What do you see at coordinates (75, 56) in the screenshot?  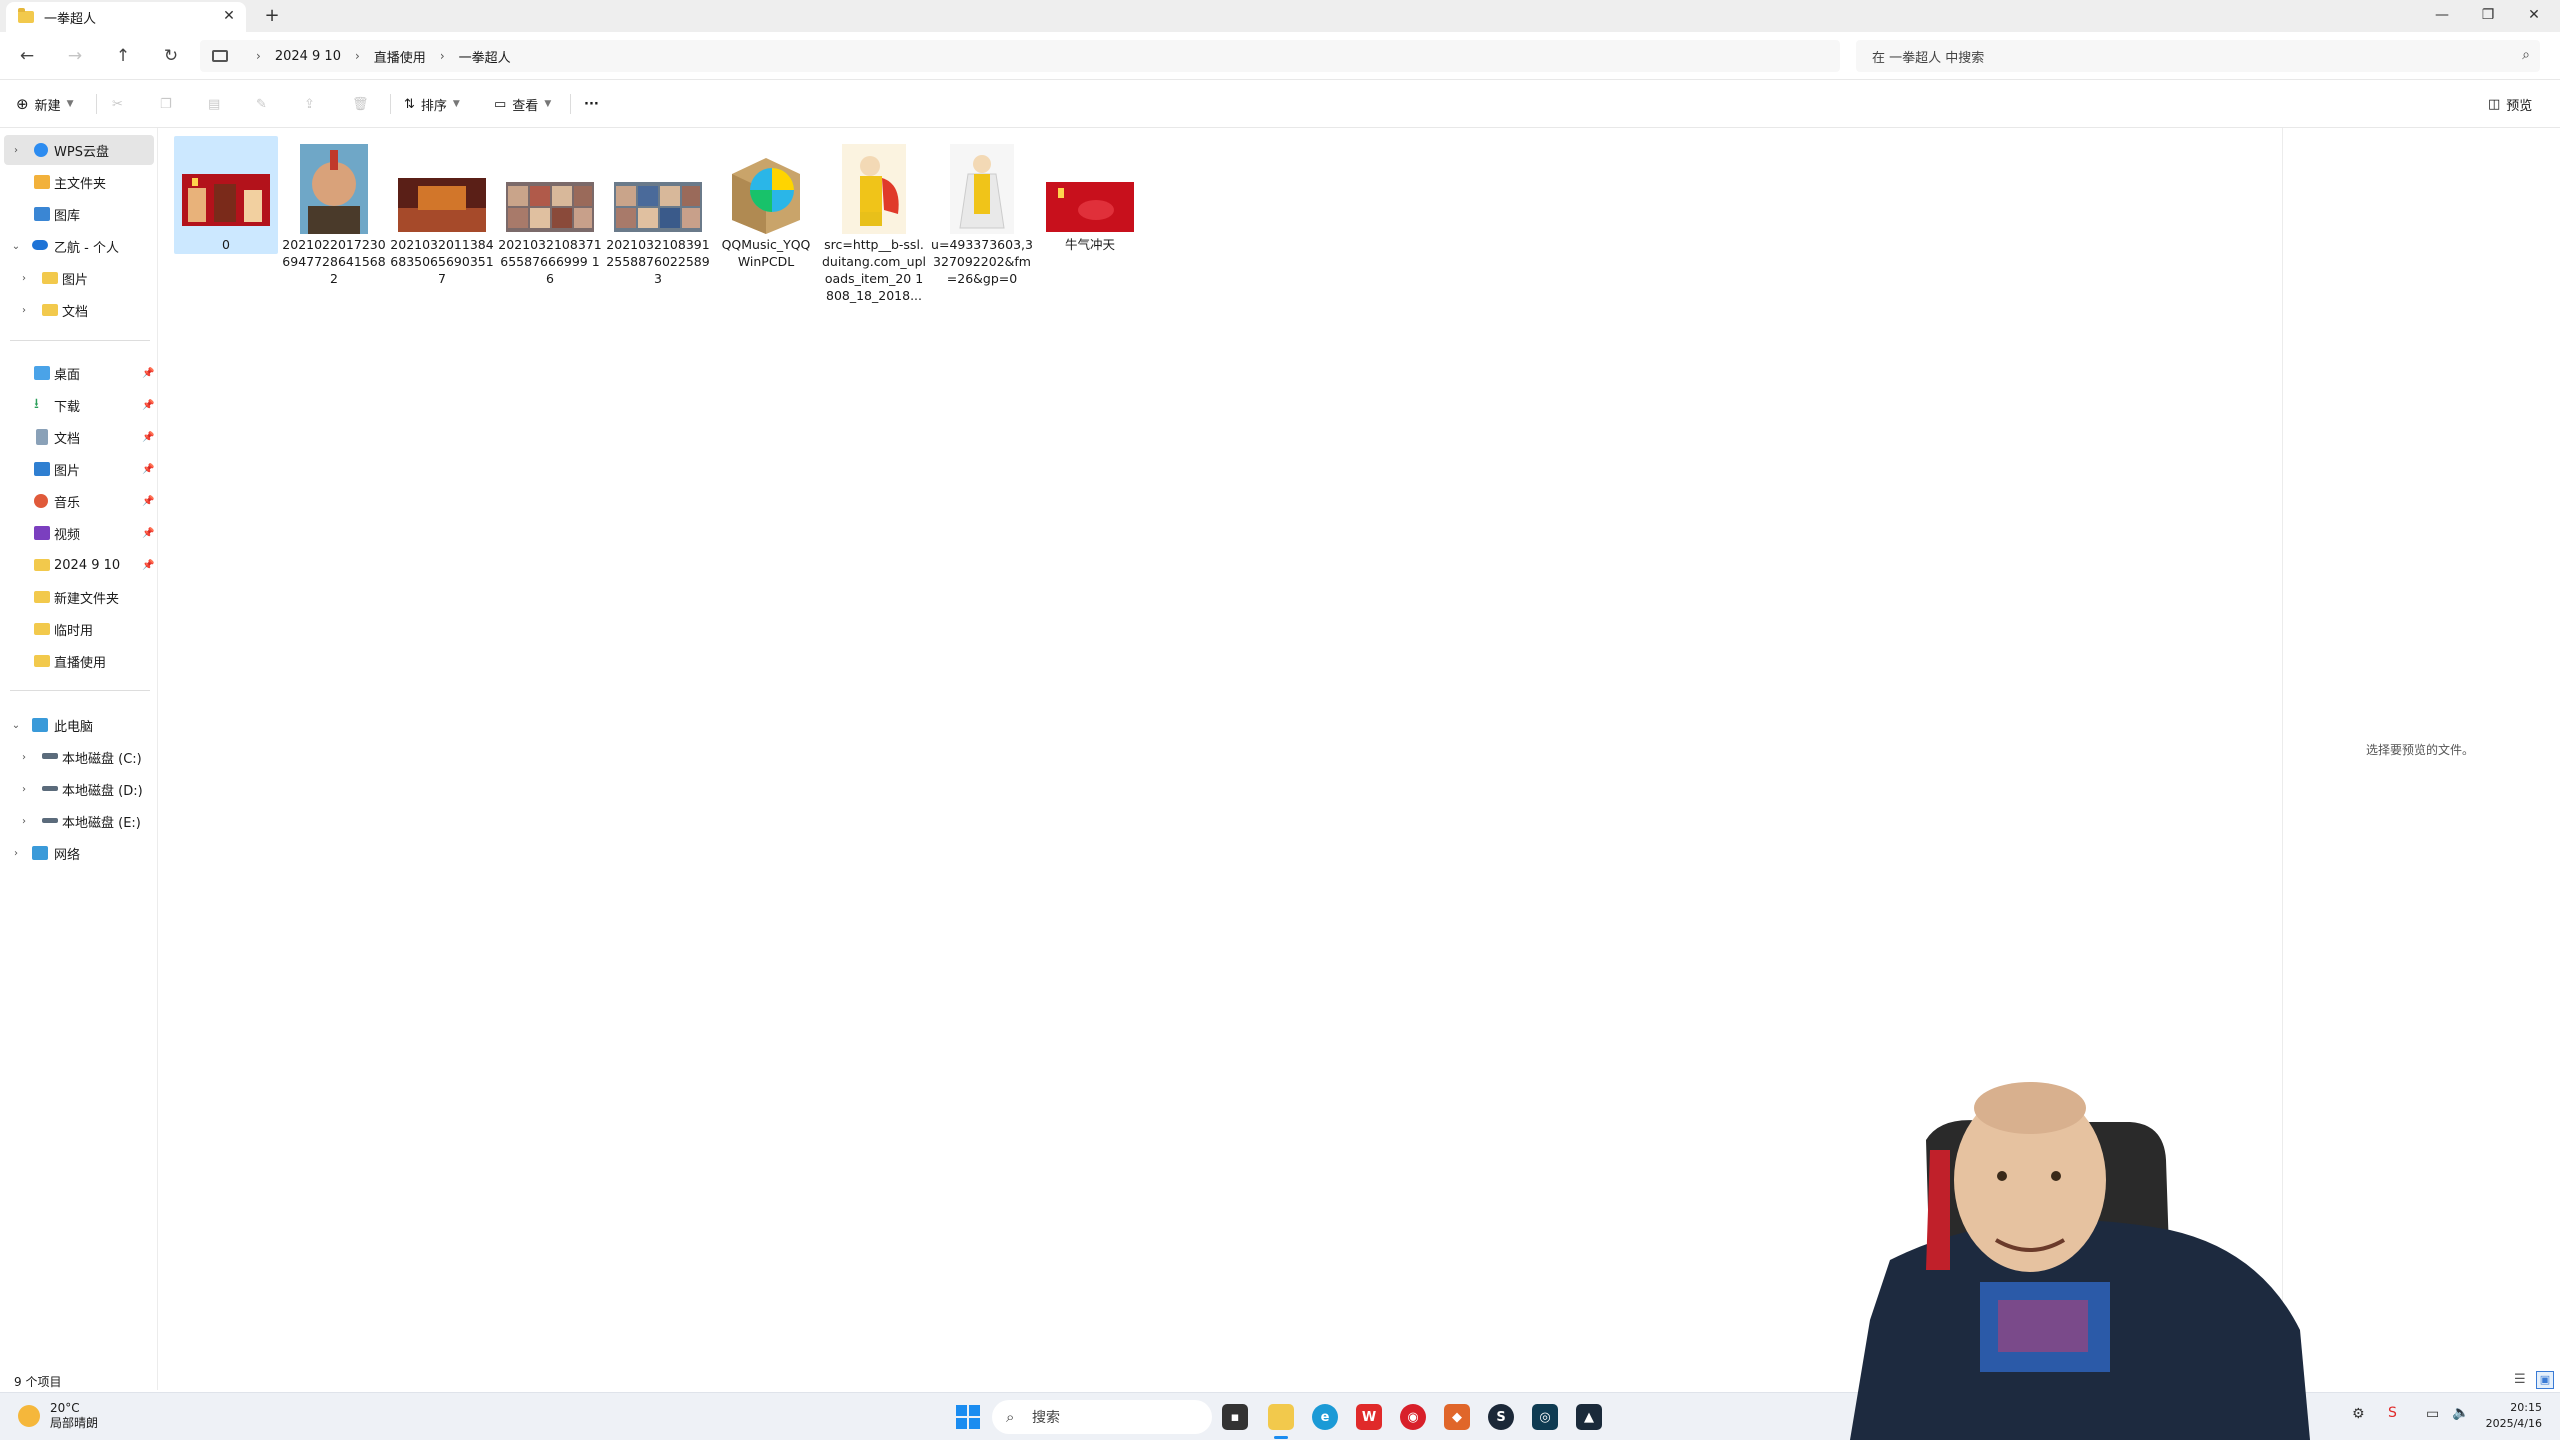 I see `forward-arrow-icon: →` at bounding box center [75, 56].